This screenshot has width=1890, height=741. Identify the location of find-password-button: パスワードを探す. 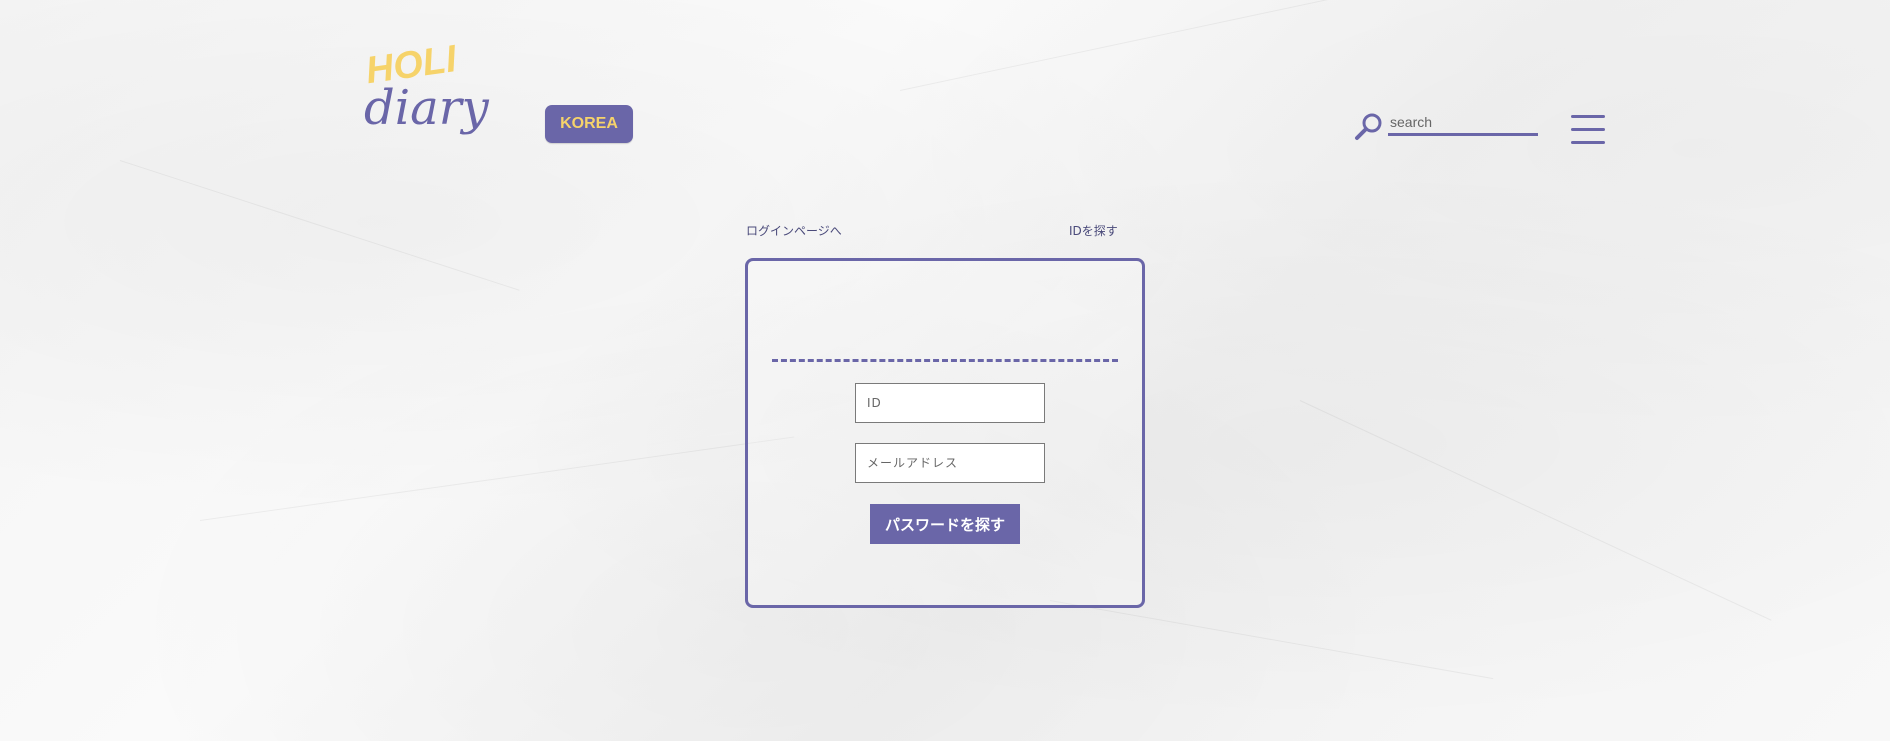
(945, 524).